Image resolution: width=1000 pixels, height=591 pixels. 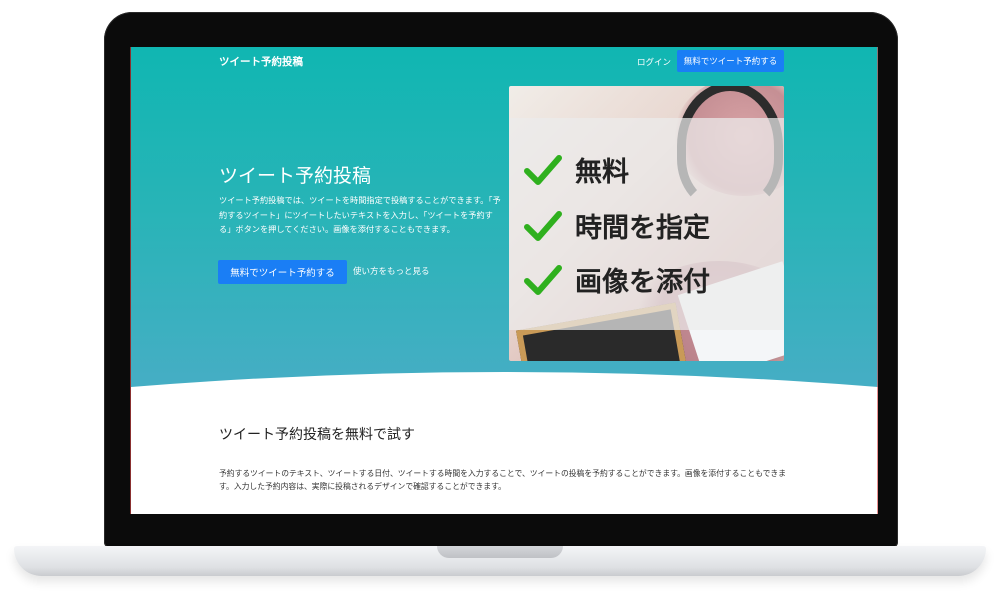 I want to click on laptop-notch, so click(x=500, y=552).